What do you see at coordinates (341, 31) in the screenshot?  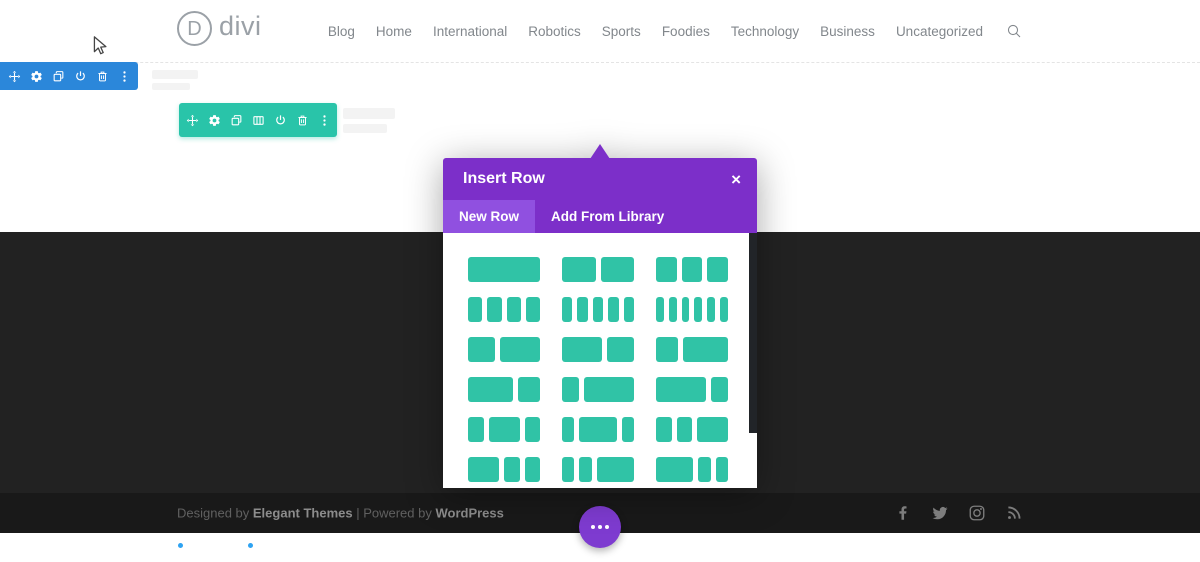 I see `nav-item-blog: Blog` at bounding box center [341, 31].